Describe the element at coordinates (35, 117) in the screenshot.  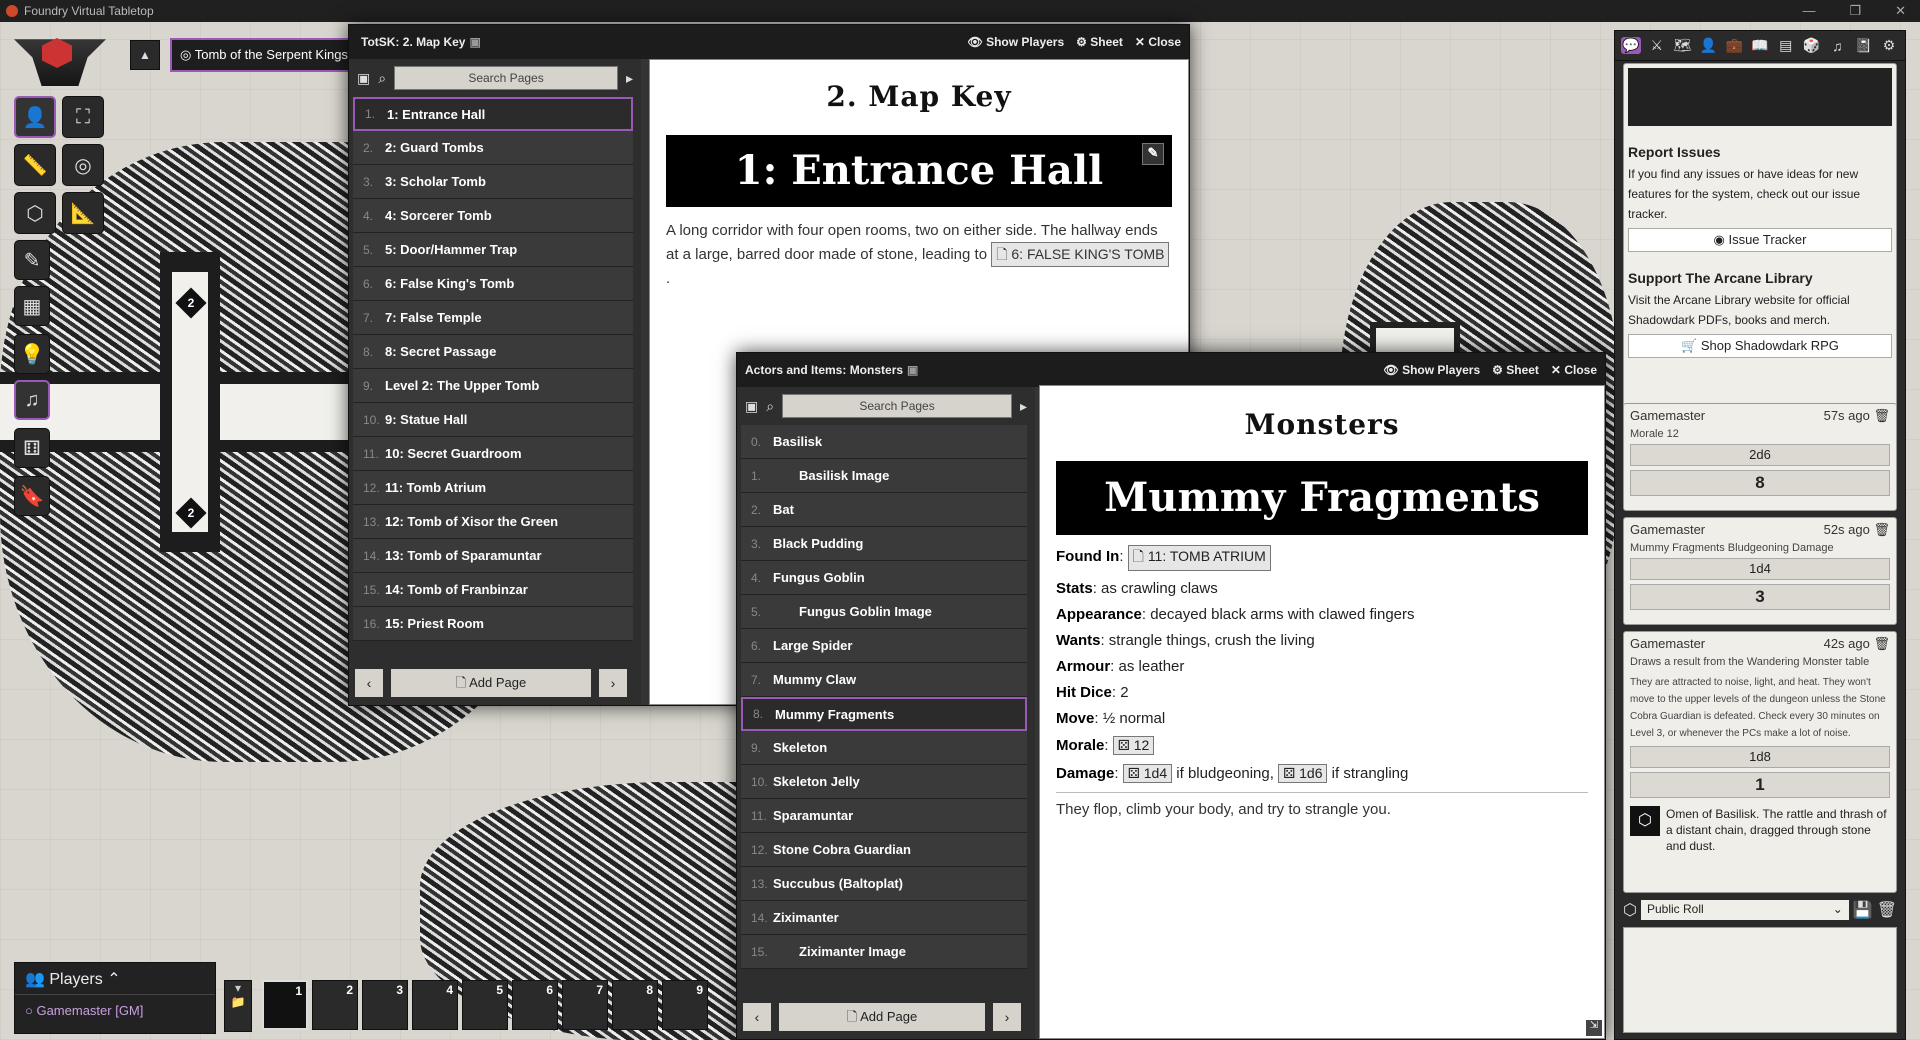
I see `scene-control-0-icon: 👤` at that location.